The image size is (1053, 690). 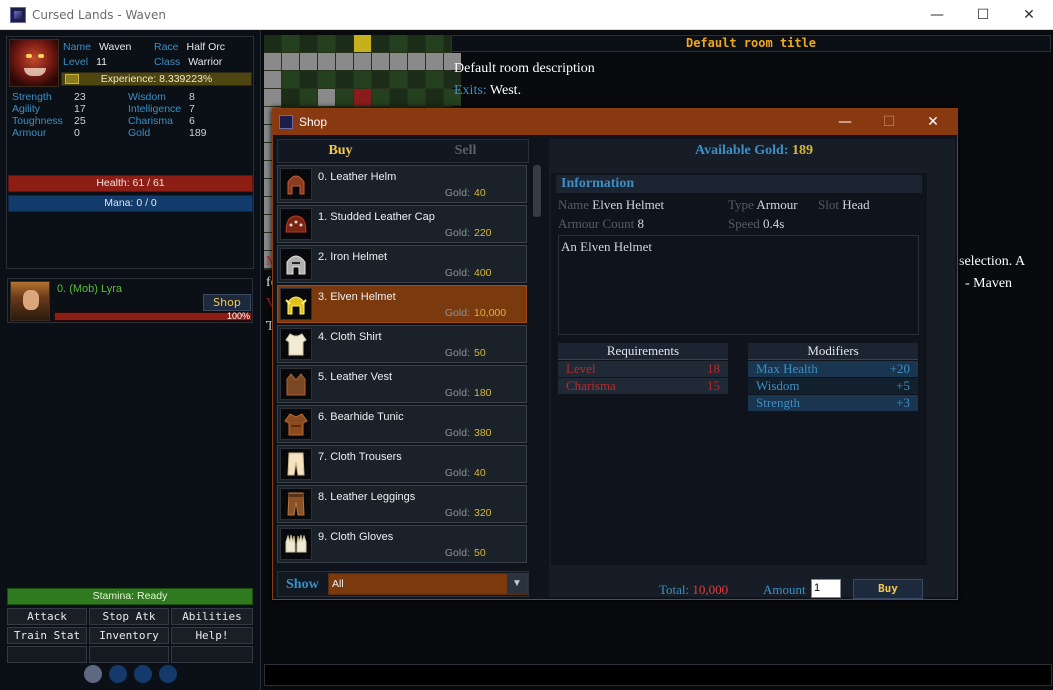 What do you see at coordinates (313, 122) in the screenshot?
I see `shop-title: Shop` at bounding box center [313, 122].